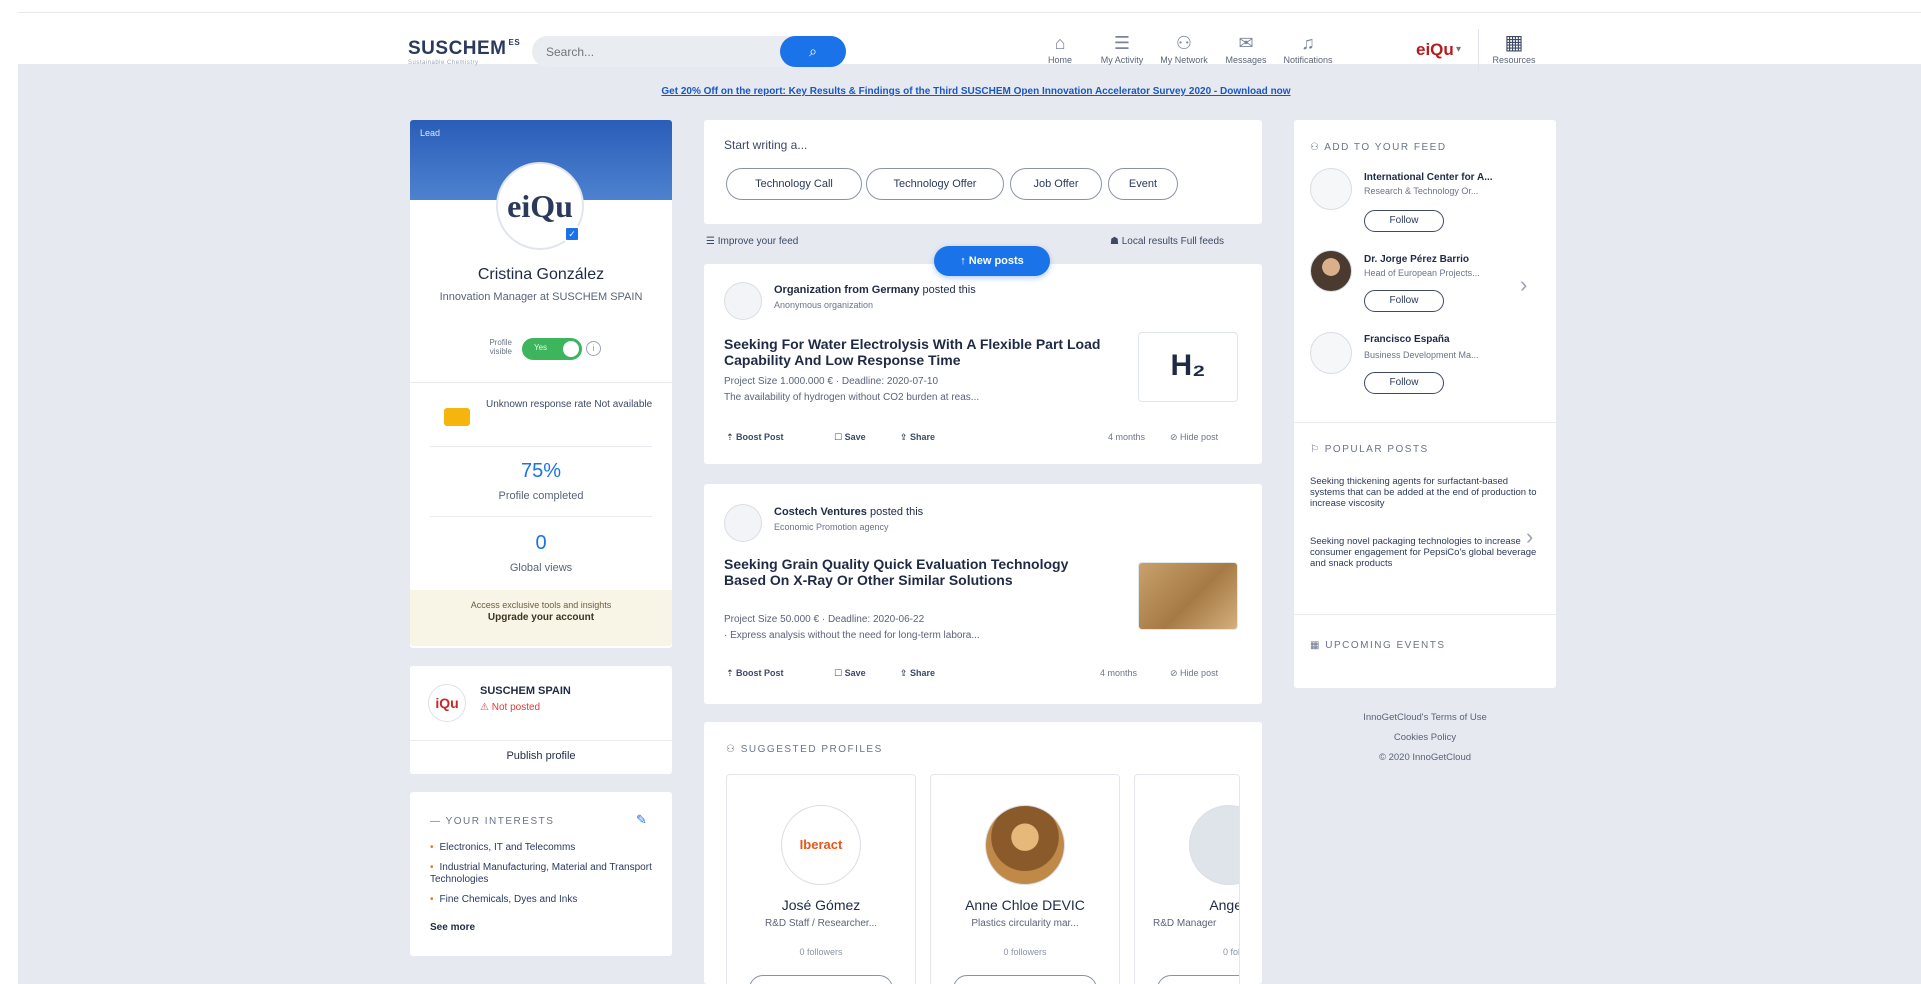 Image resolution: width=1921 pixels, height=984 pixels. What do you see at coordinates (1188, 367) in the screenshot?
I see `post-image: H₂` at bounding box center [1188, 367].